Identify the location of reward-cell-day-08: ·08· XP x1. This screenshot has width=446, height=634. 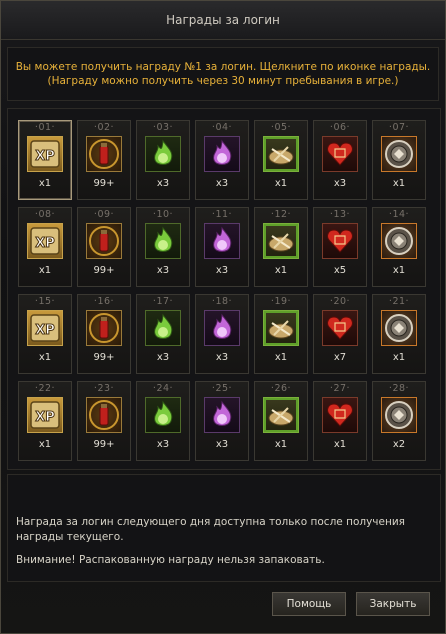
(45, 247).